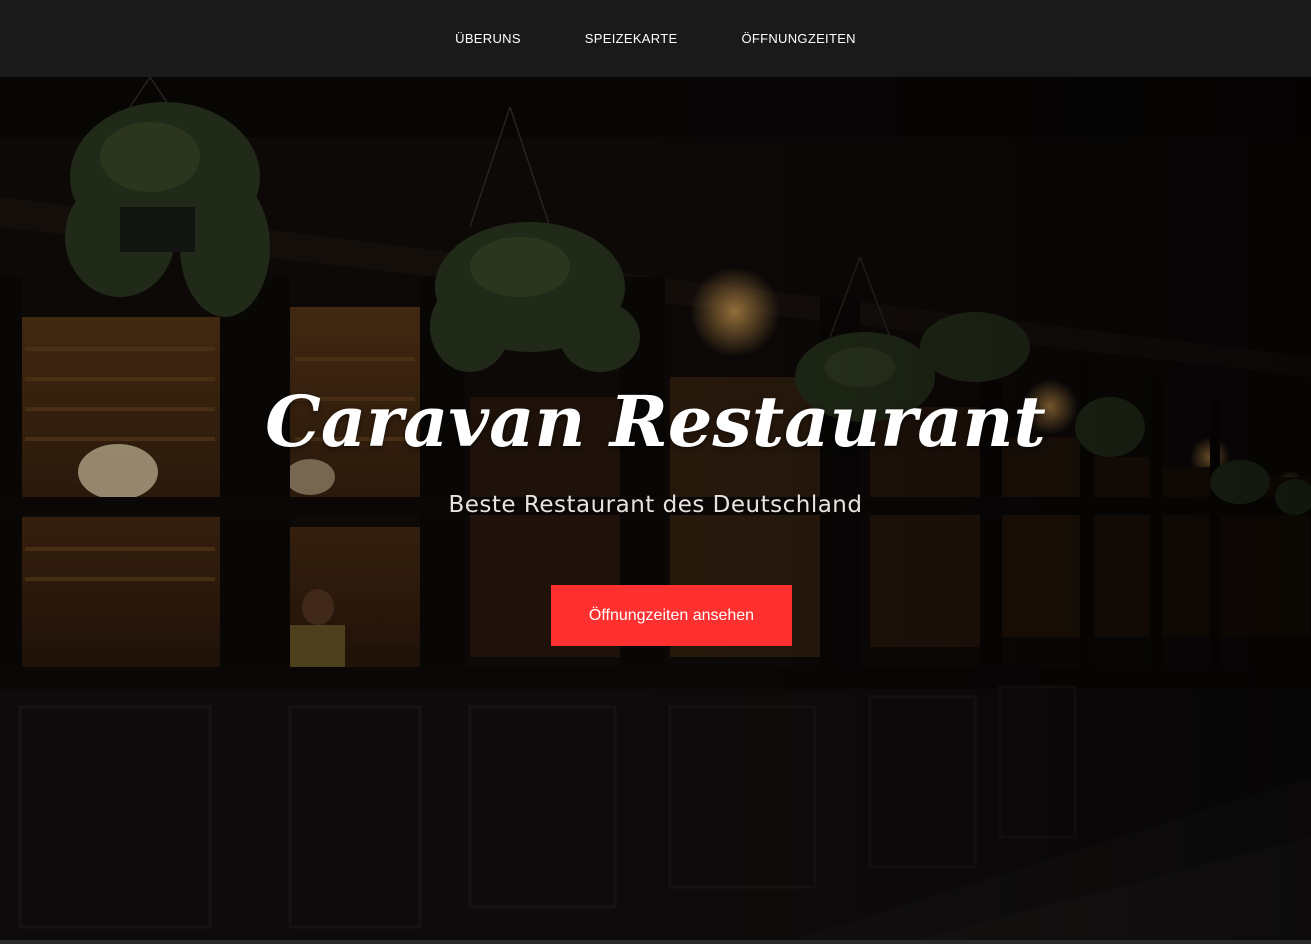  Describe the element at coordinates (655, 421) in the screenshot. I see `hero-title: Caravan Restaurant` at that location.